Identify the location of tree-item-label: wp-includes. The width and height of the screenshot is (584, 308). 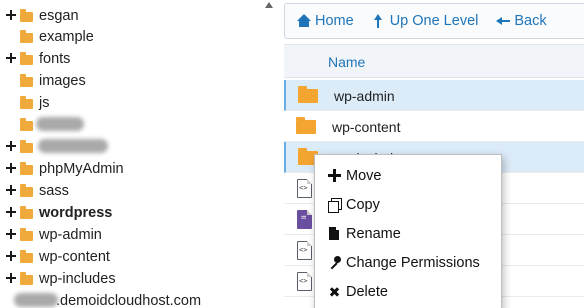
(77, 279).